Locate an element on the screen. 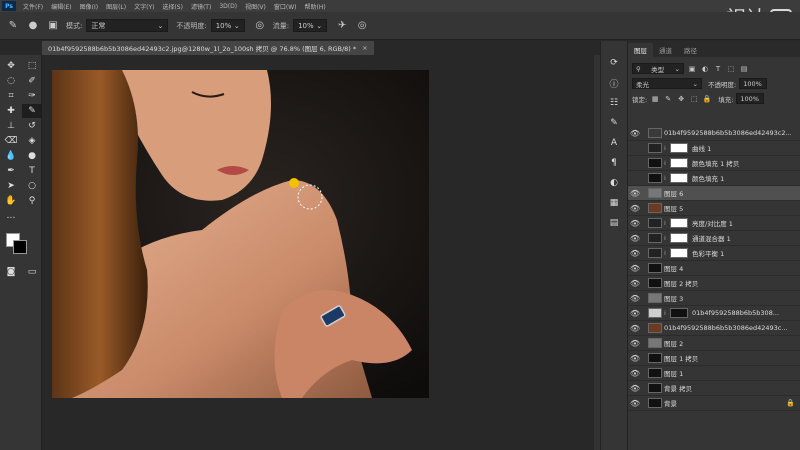  marquee-tool-icon: ⬚ is located at coordinates (32, 66).